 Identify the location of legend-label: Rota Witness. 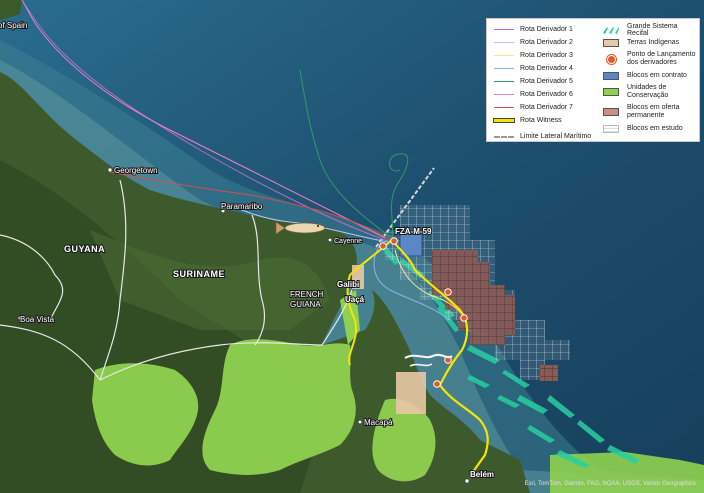
(541, 120).